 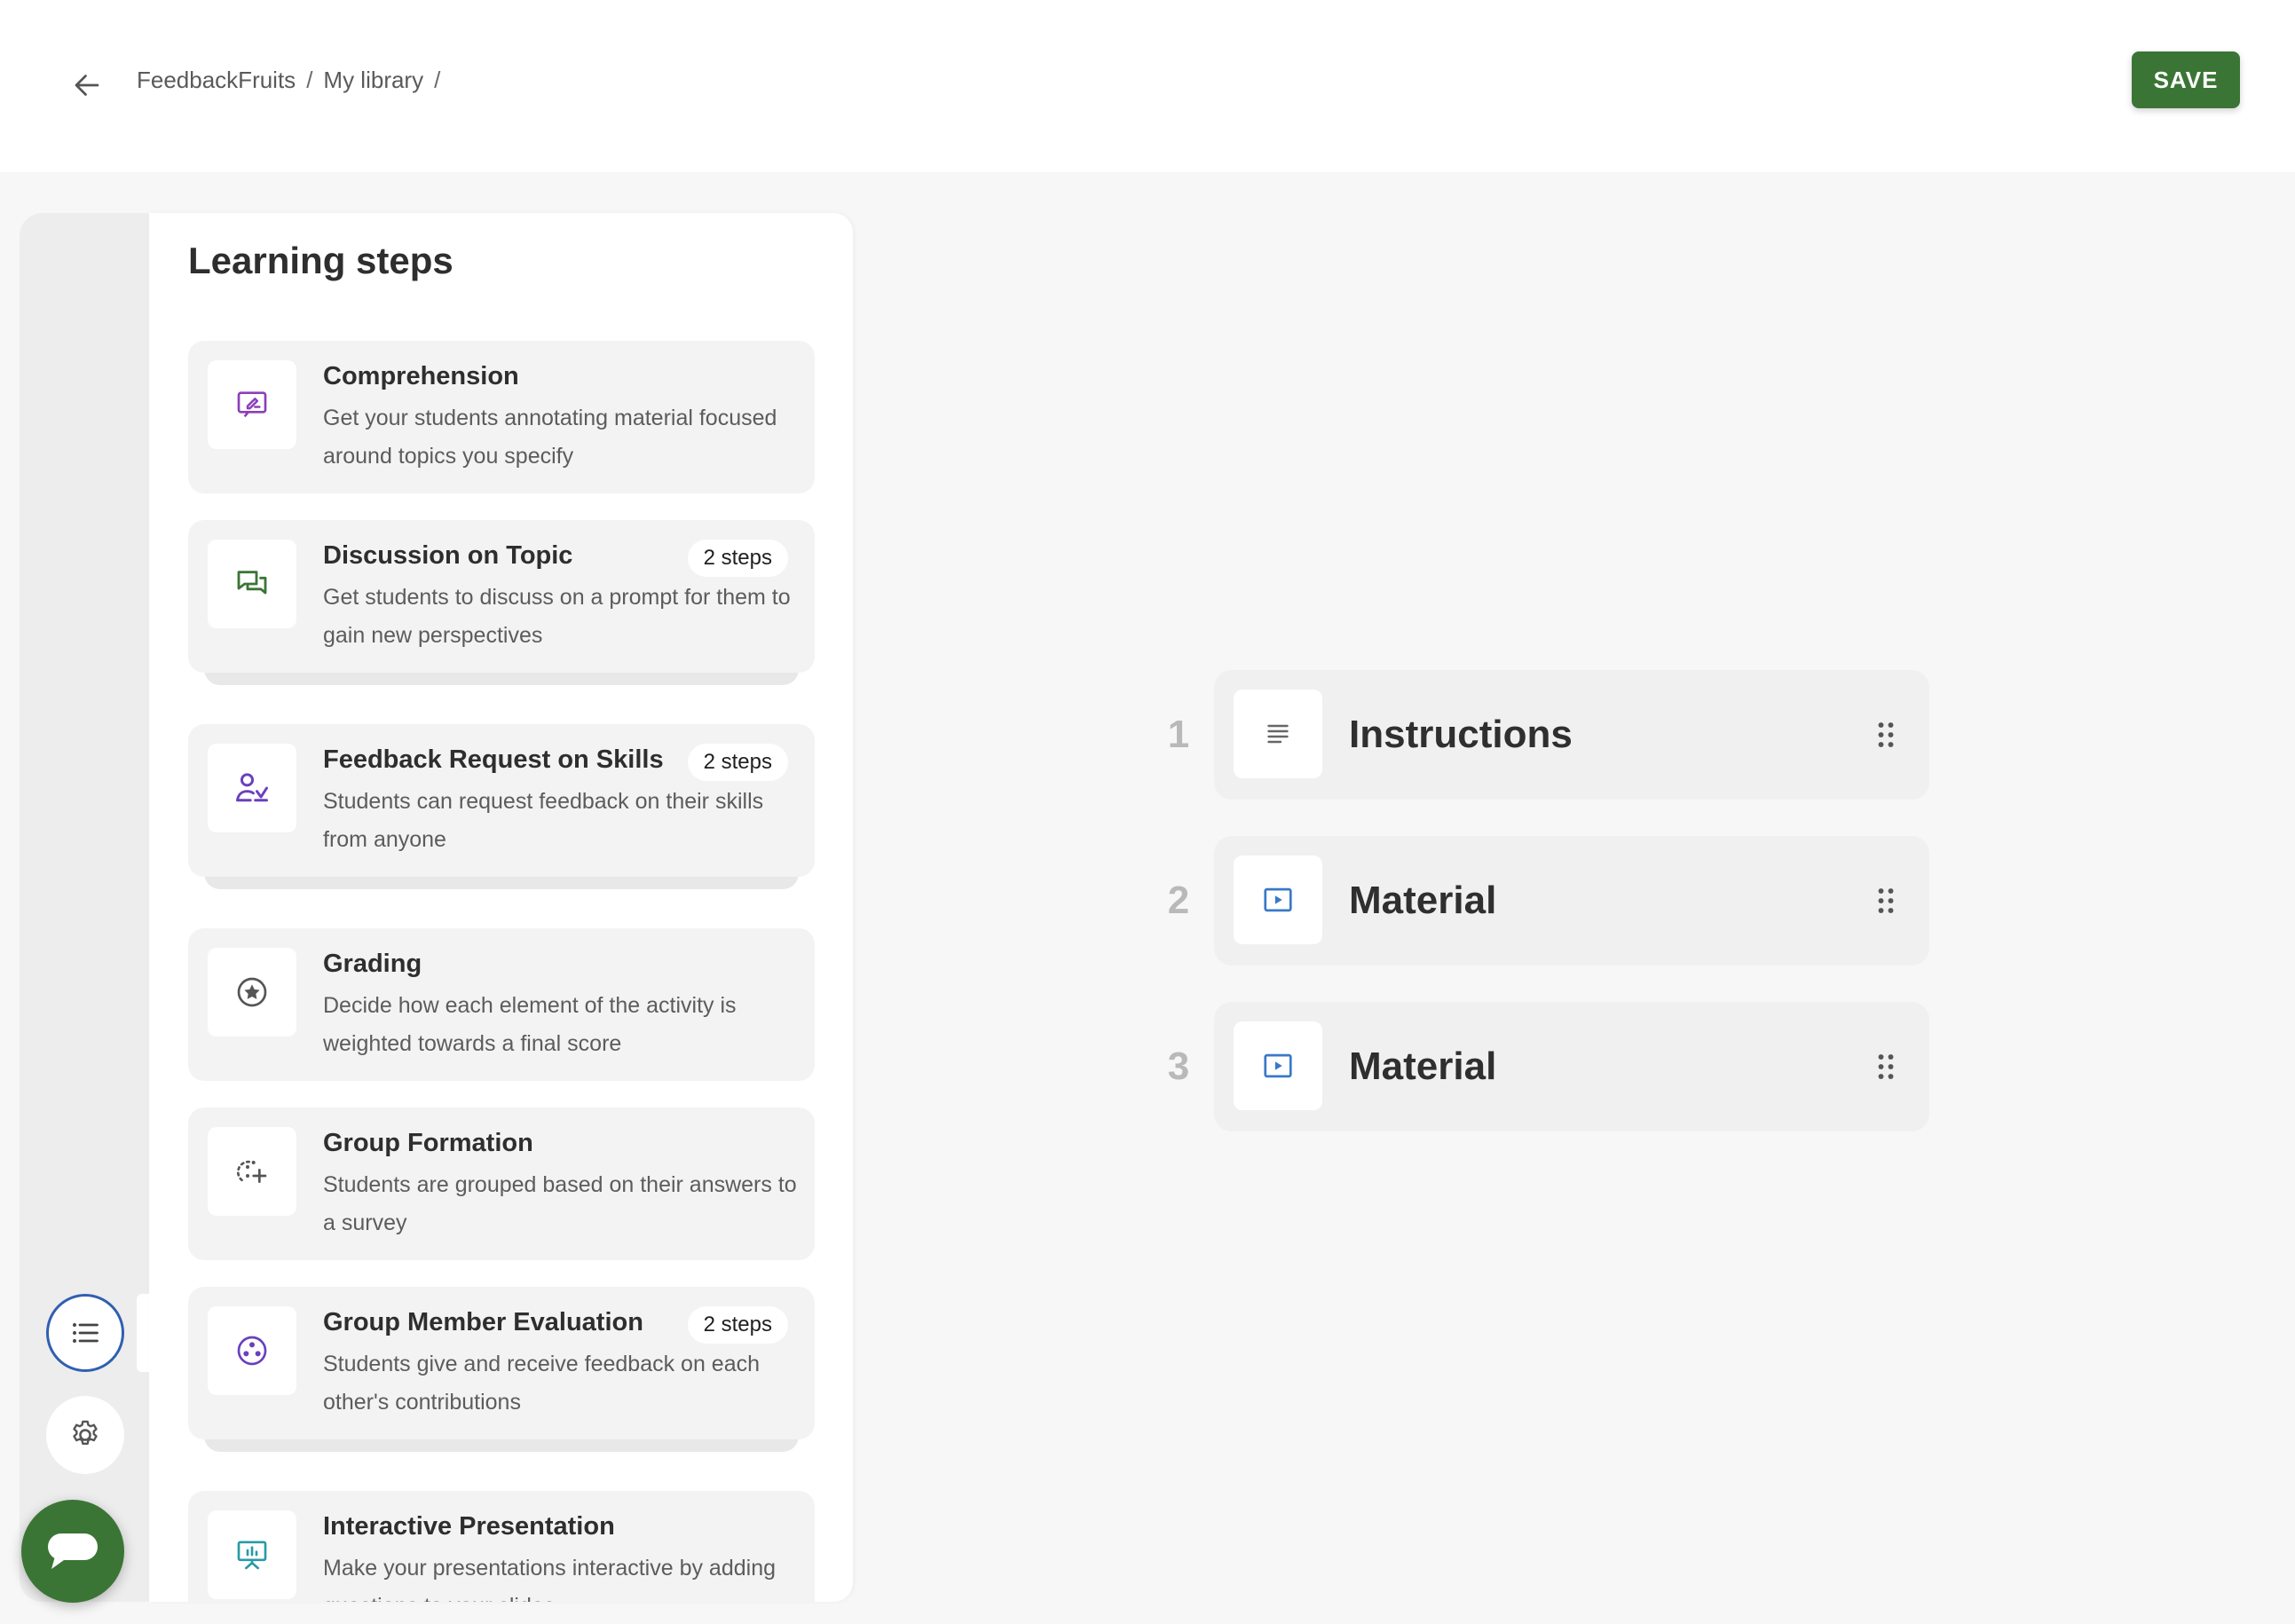 What do you see at coordinates (428, 1143) in the screenshot?
I see `card-title: Group Formation` at bounding box center [428, 1143].